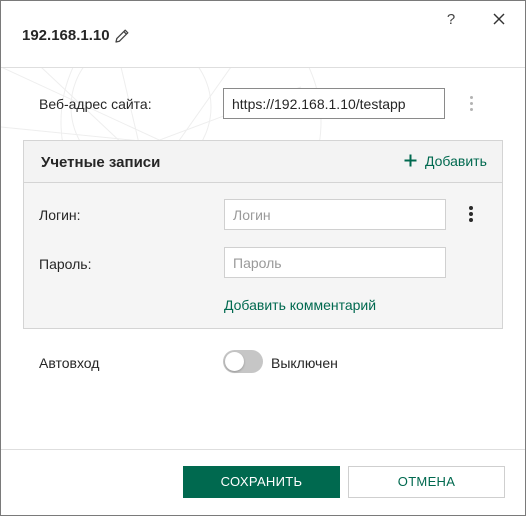  What do you see at coordinates (304, 363) in the screenshot?
I see `autologin-state: Выключен` at bounding box center [304, 363].